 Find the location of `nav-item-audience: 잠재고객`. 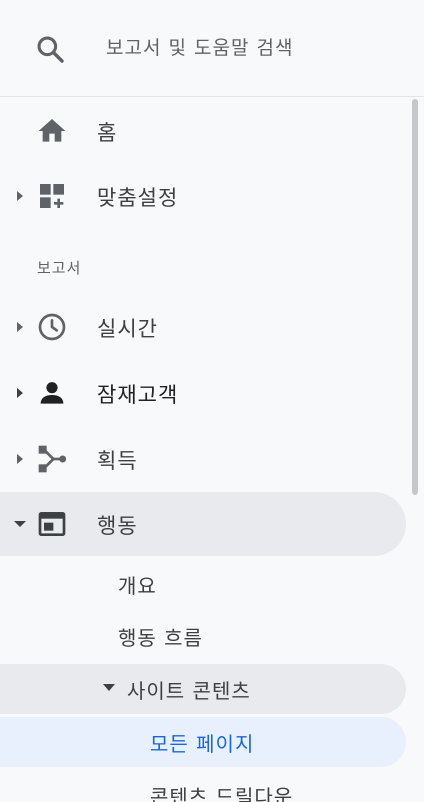

nav-item-audience: 잠재고객 is located at coordinates (203, 393).